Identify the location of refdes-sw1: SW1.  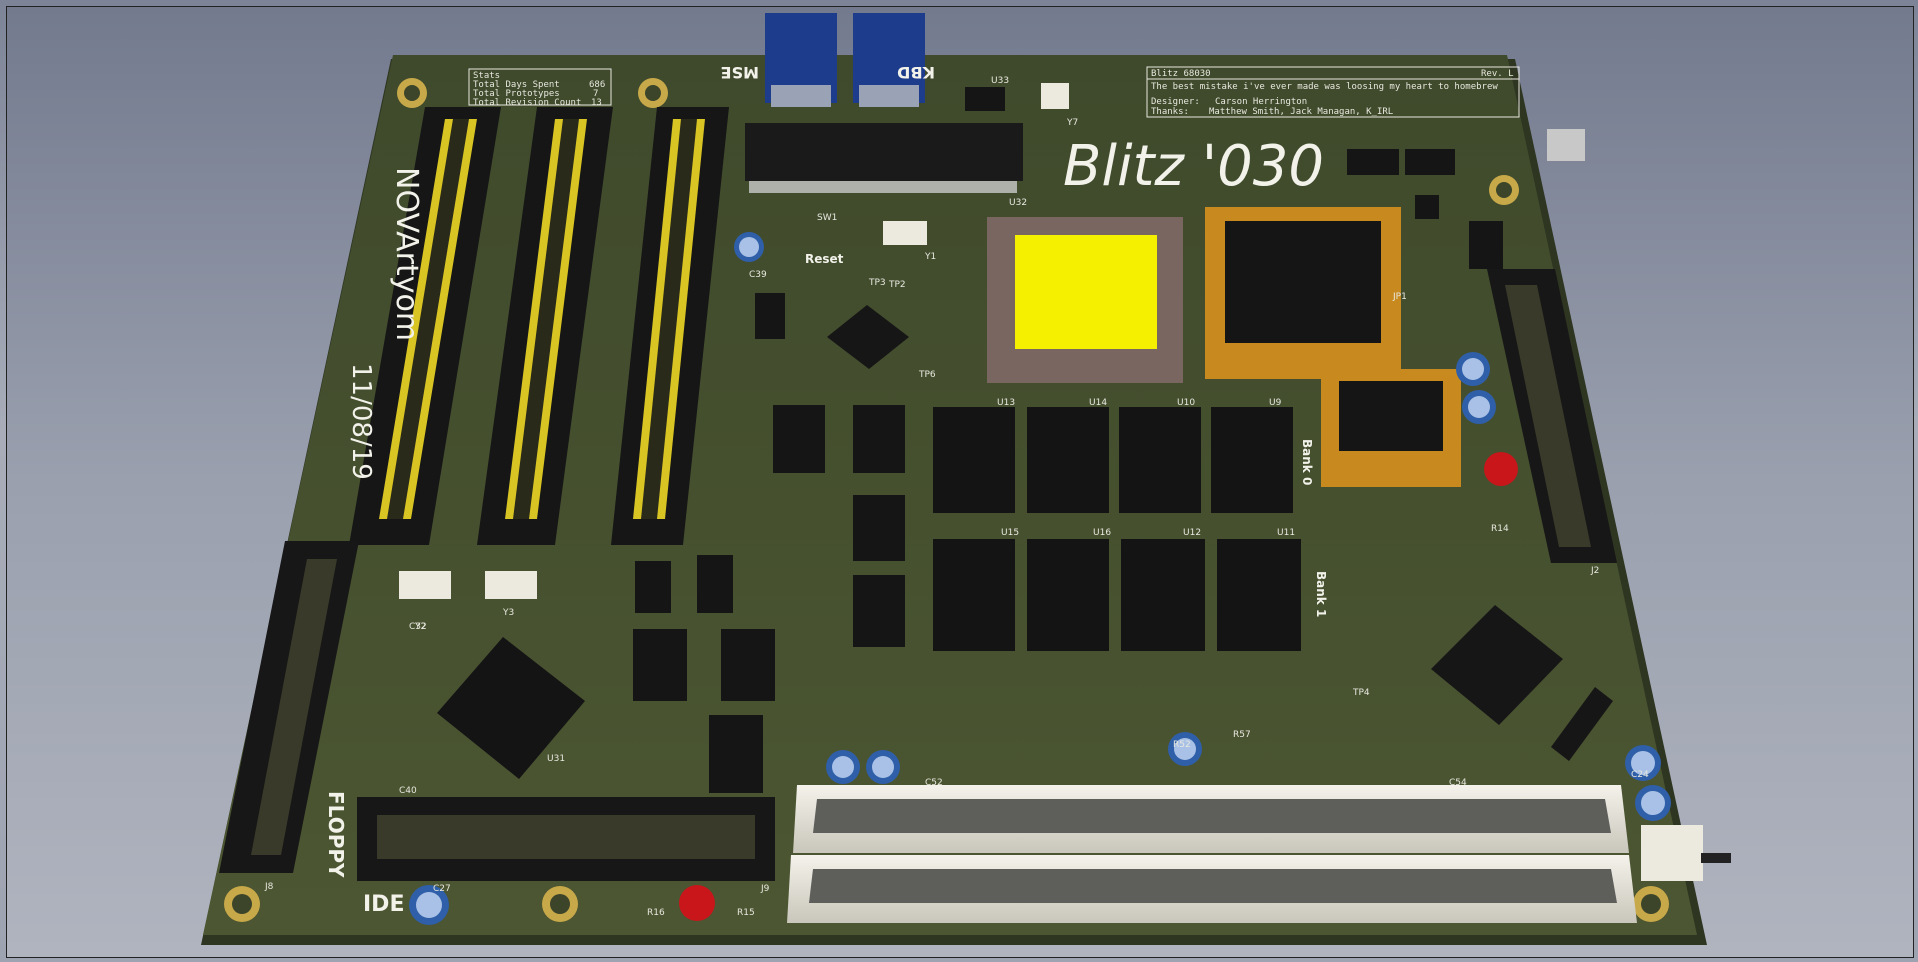
(827, 218).